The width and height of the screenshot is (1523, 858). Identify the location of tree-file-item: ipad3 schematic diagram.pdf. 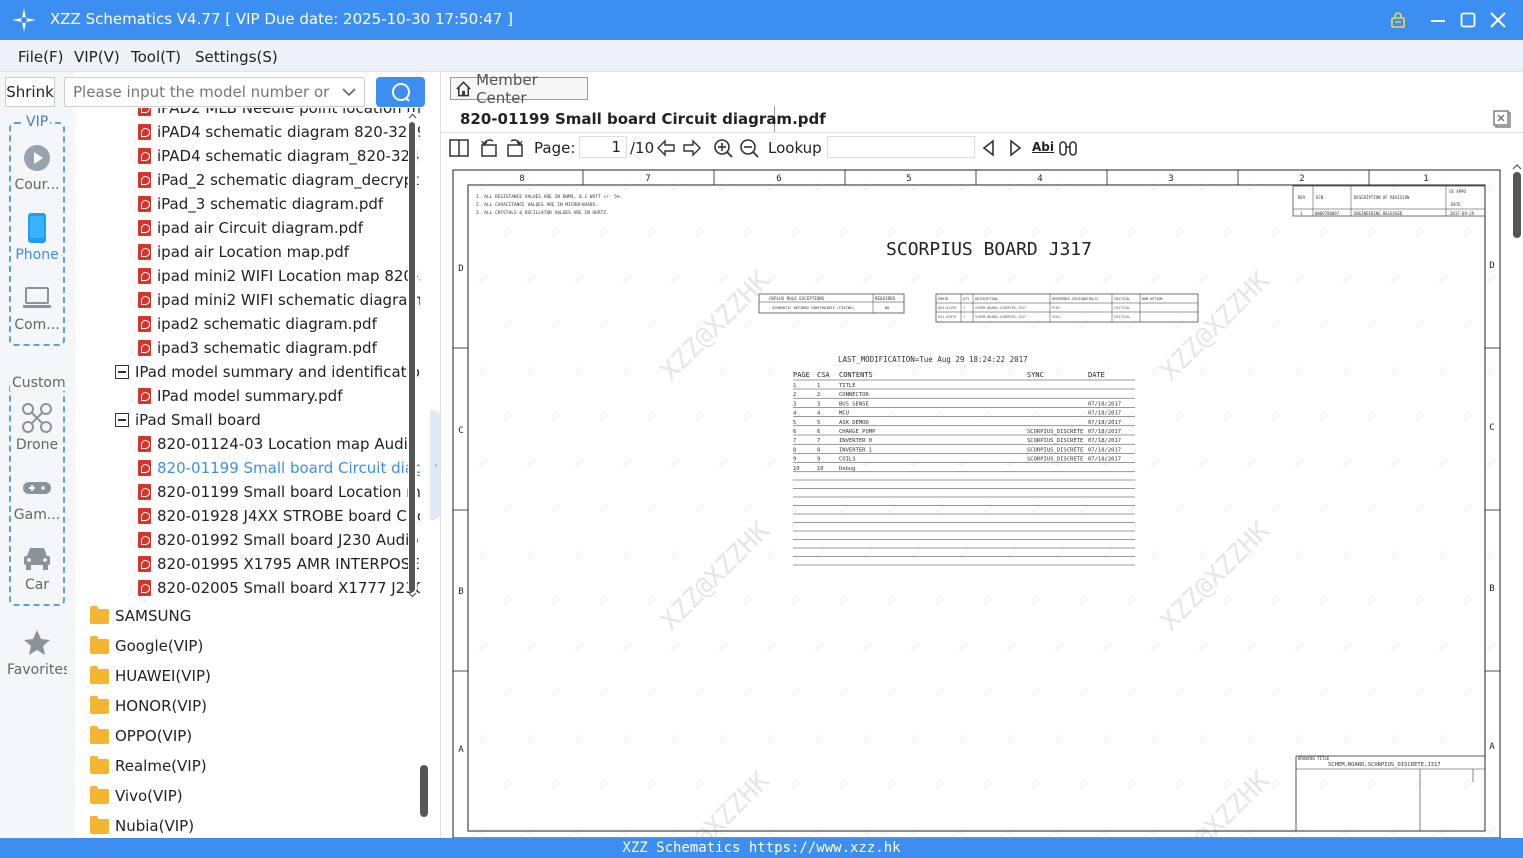
(257, 348).